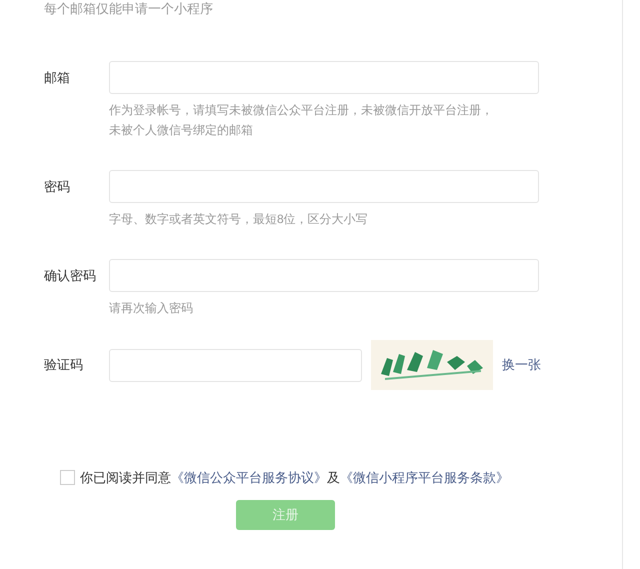 The width and height of the screenshot is (640, 569). Describe the element at coordinates (129, 9) in the screenshot. I see `intro-text: 每个邮箱仅能申请一个小程序` at that location.